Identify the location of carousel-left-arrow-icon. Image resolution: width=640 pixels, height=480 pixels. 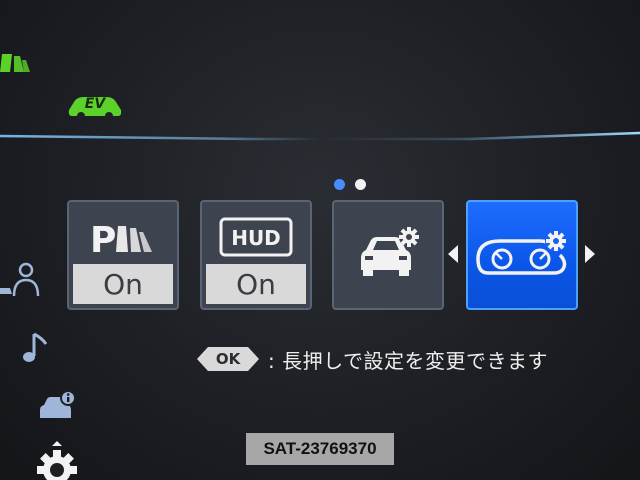
(453, 254).